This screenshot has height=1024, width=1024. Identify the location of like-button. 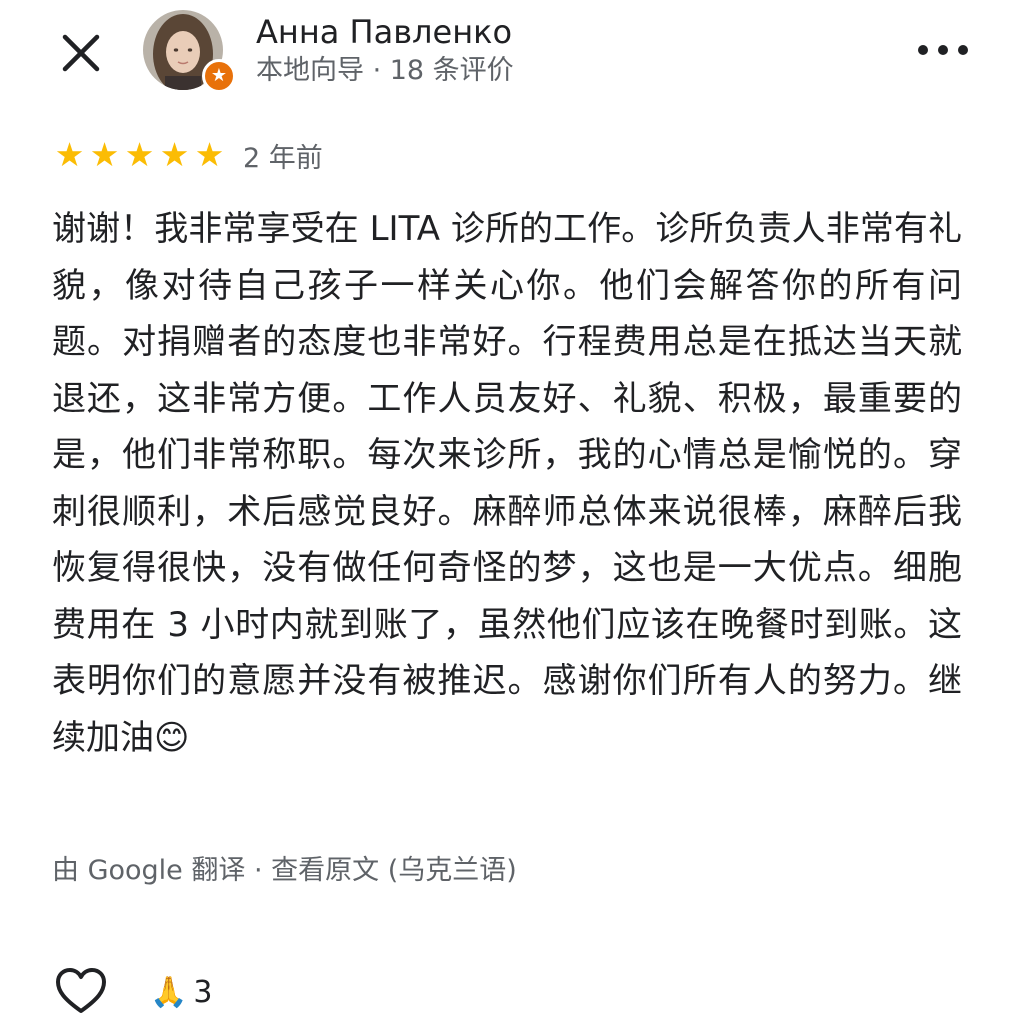
(81, 991).